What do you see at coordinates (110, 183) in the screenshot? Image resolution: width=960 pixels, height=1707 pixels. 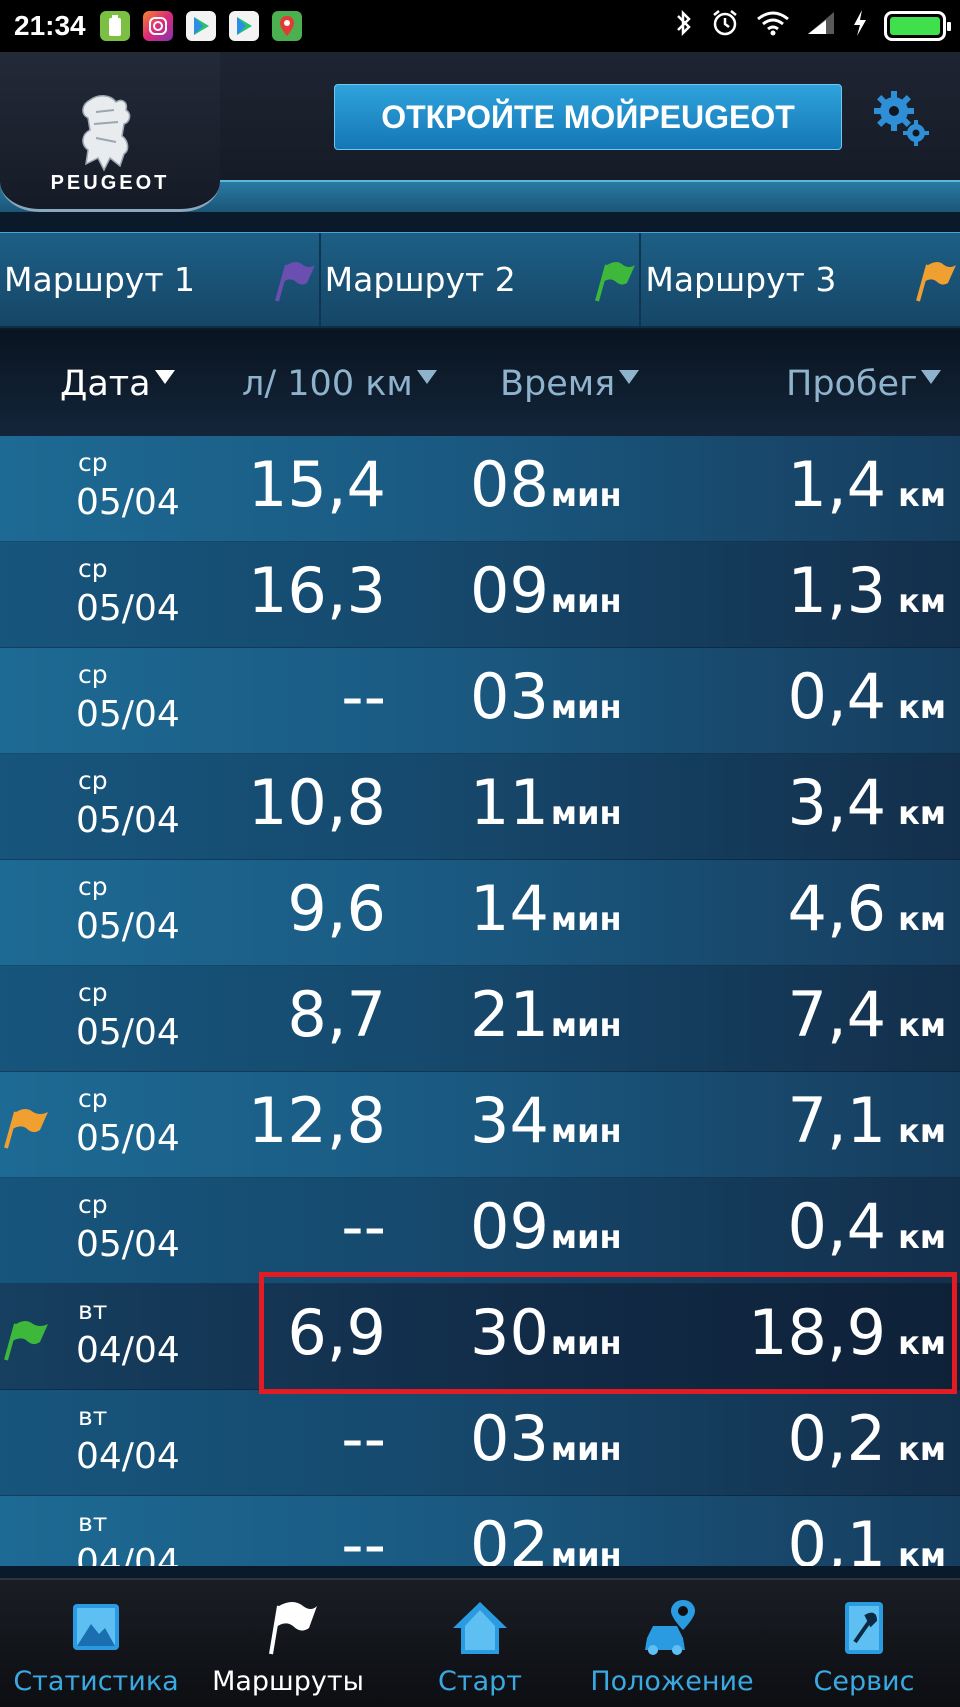 I see `brand-name: PEUGEOT` at bounding box center [110, 183].